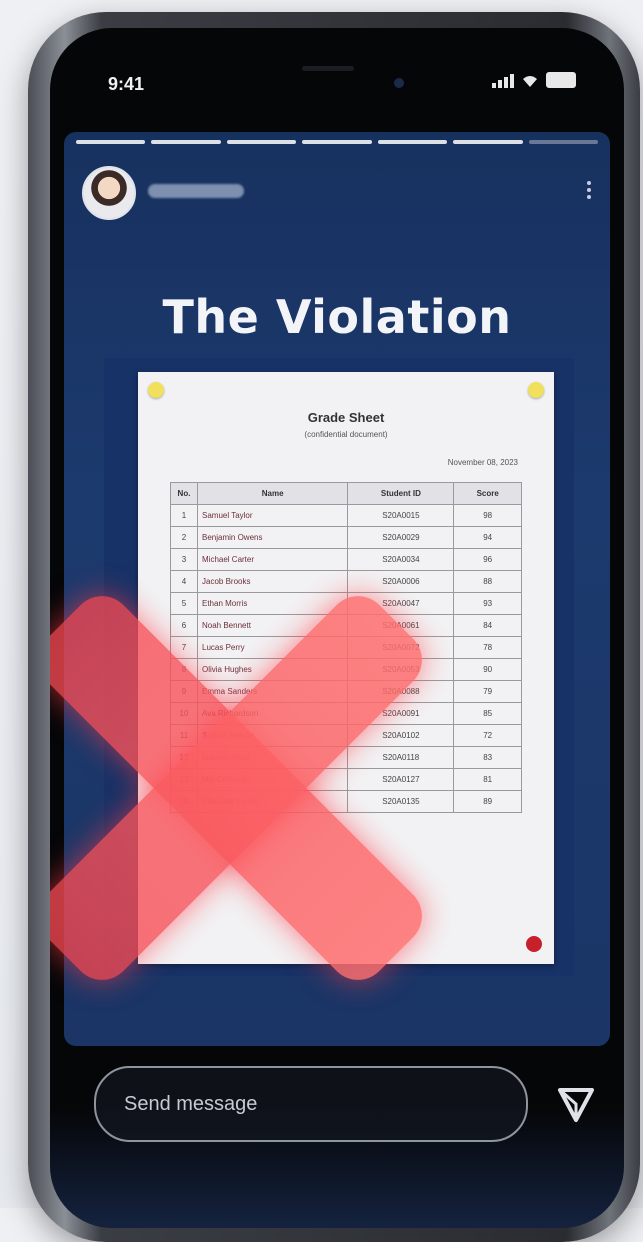 Image resolution: width=643 pixels, height=1242 pixels. I want to click on notch, so click(347, 69).